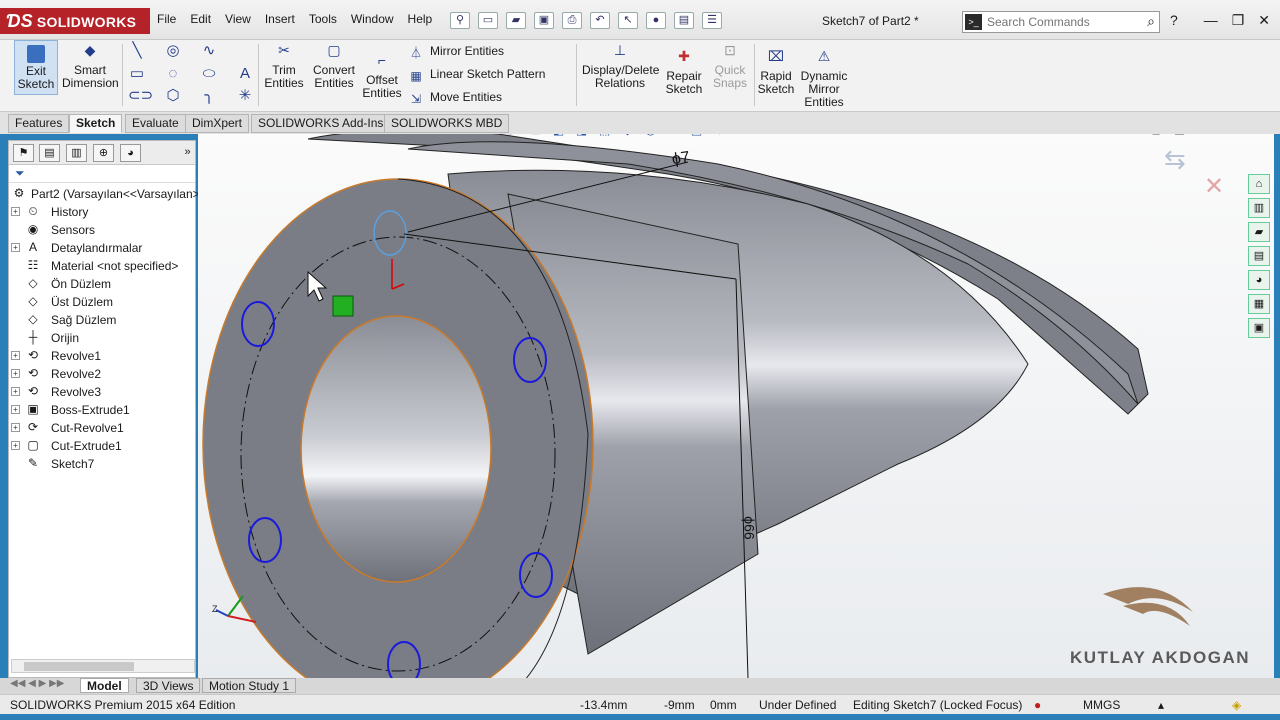 This screenshot has height=720, width=1280. What do you see at coordinates (1259, 328) in the screenshot?
I see `forum-icon: ▣` at bounding box center [1259, 328].